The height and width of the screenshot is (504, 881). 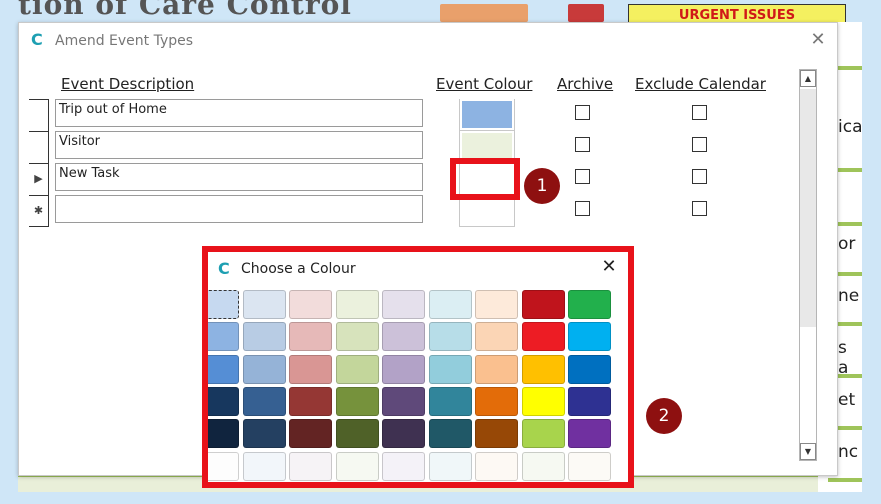 What do you see at coordinates (39, 211) in the screenshot?
I see `record-selector-new: ✱` at bounding box center [39, 211].